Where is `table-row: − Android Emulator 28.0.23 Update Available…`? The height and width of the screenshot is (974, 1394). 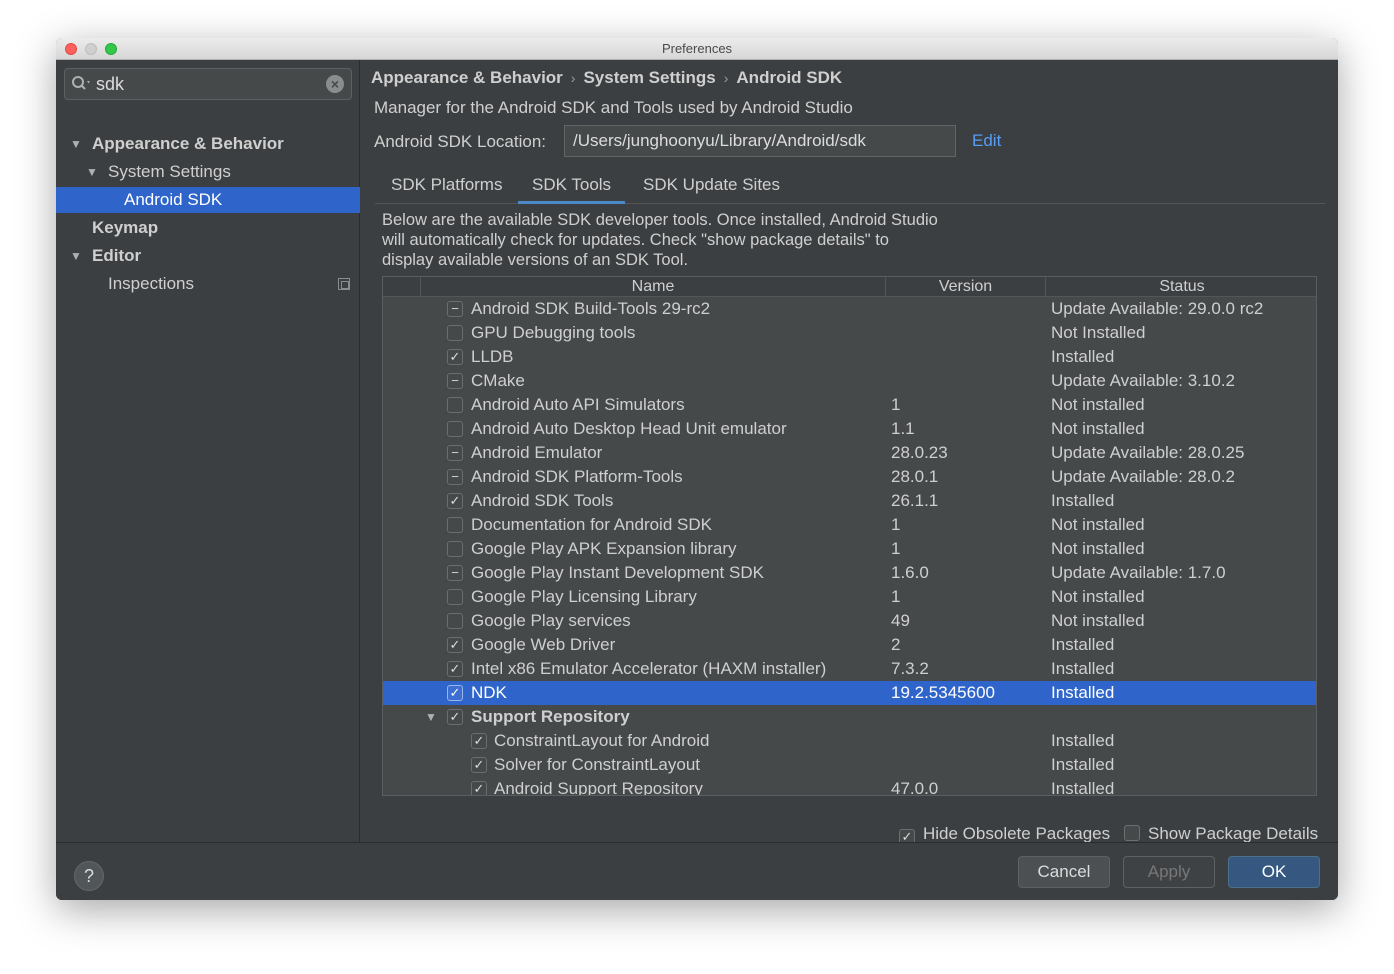 table-row: − Android Emulator 28.0.23 Update Available… is located at coordinates (849, 453).